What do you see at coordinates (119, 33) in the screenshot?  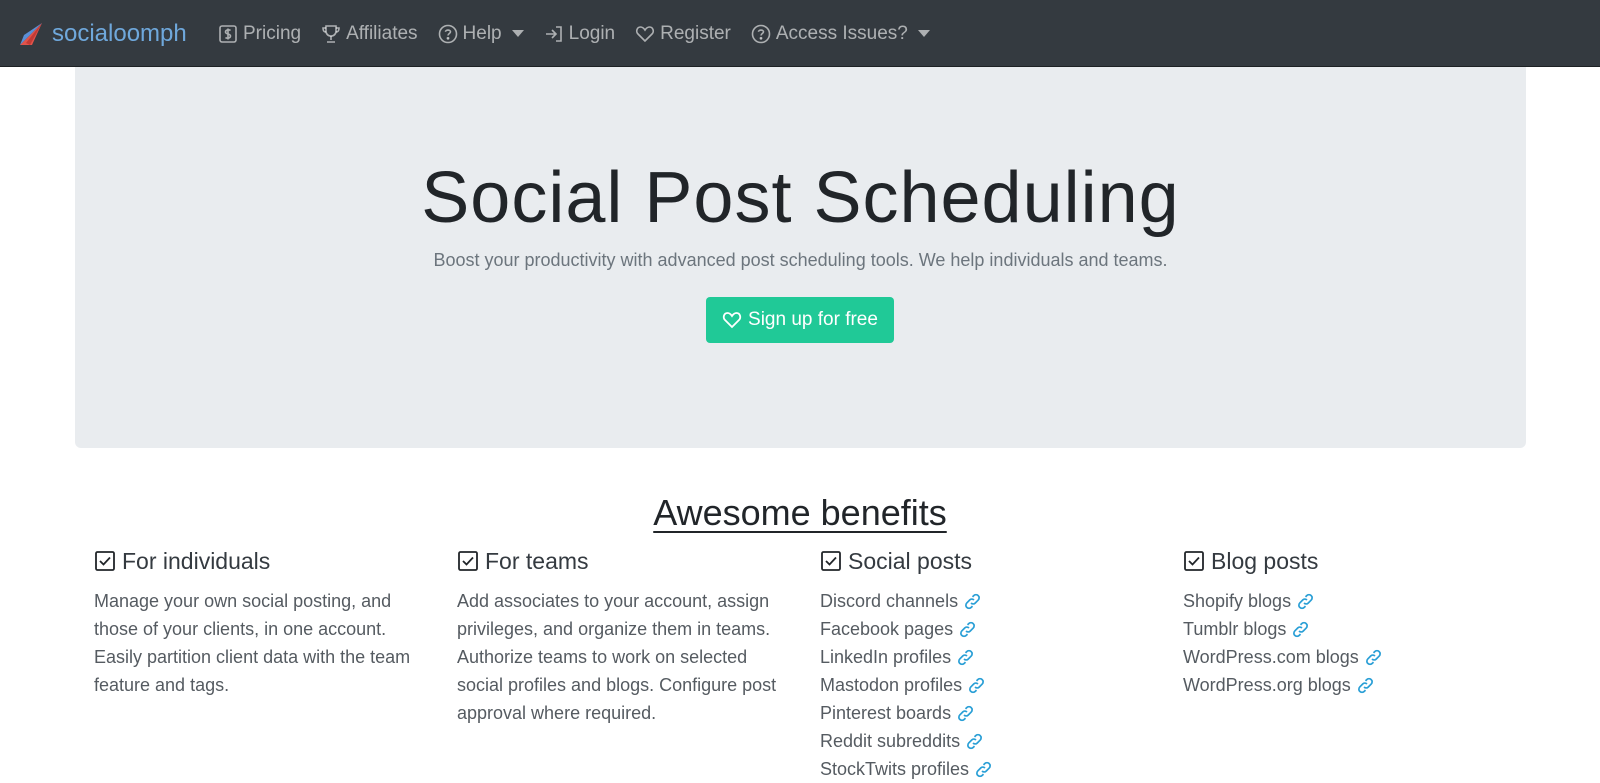 I see `brand-name: socialoomph` at bounding box center [119, 33].